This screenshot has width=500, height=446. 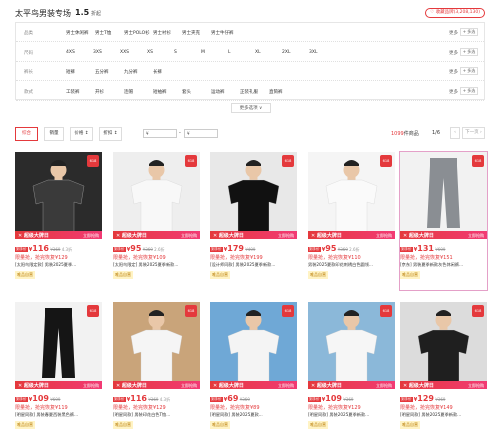 I want to click on sort-sales: 销量, so click(x=54, y=134).